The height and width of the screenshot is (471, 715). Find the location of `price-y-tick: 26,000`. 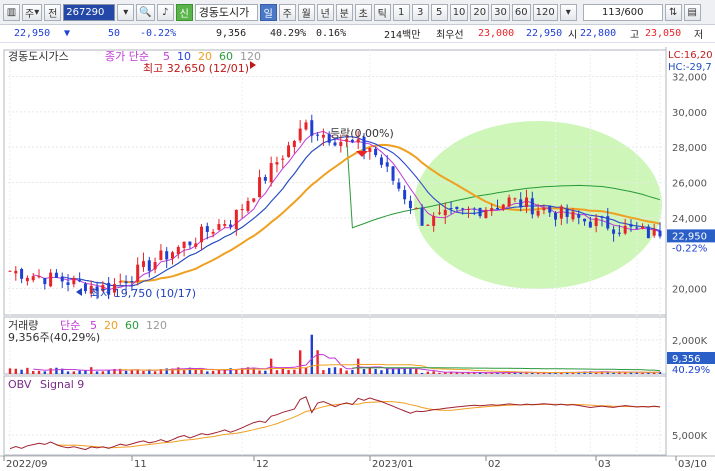

price-y-tick: 26,000 is located at coordinates (689, 184).